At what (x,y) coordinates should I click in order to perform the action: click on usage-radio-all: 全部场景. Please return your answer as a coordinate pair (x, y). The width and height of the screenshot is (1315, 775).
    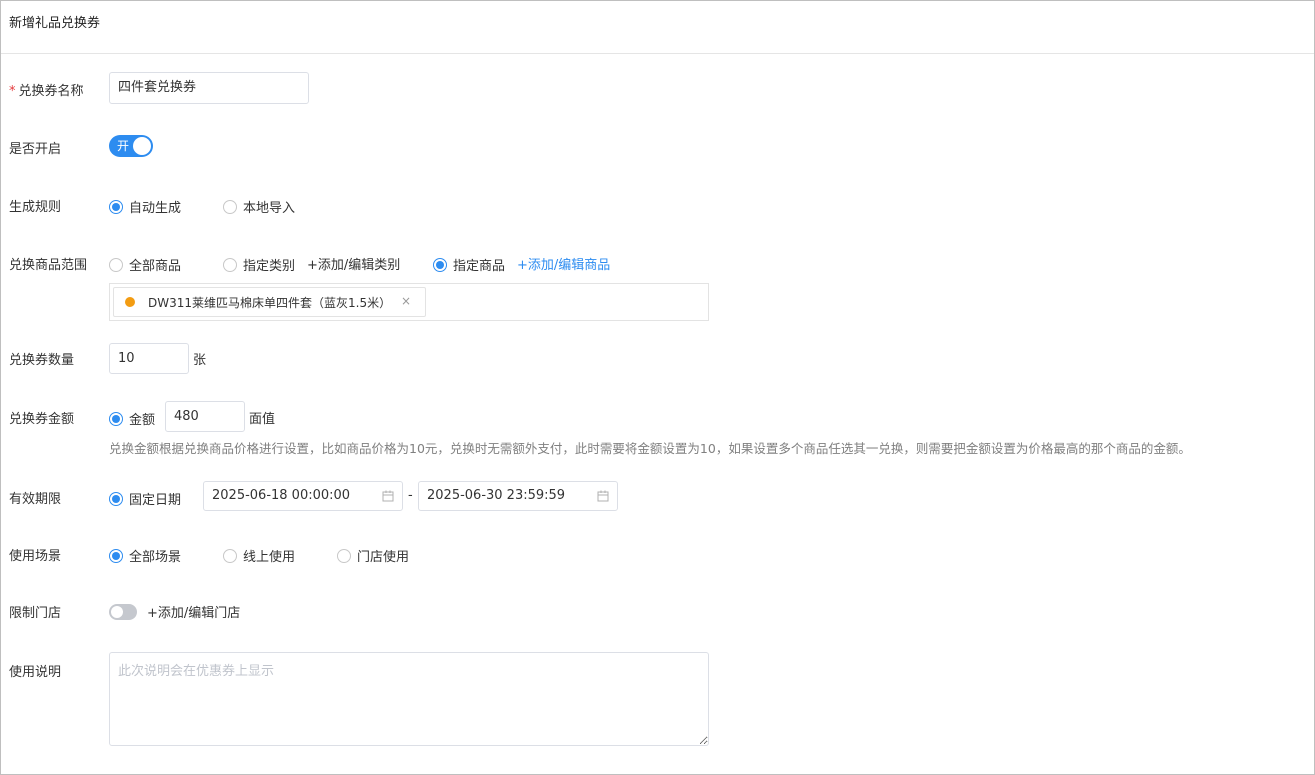
    Looking at the image, I should click on (145, 555).